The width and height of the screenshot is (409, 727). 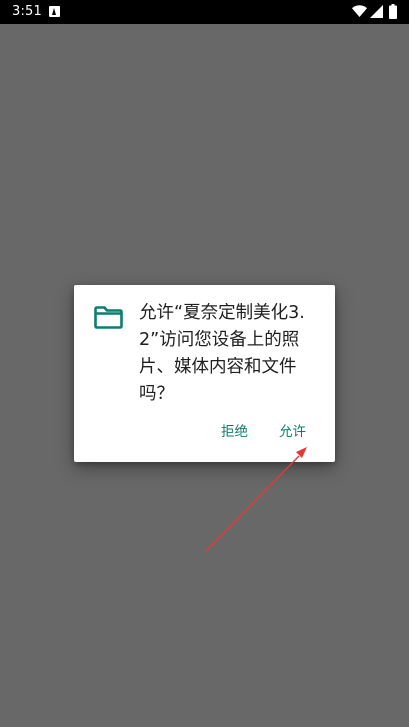 What do you see at coordinates (376, 11) in the screenshot?
I see `signal-icon` at bounding box center [376, 11].